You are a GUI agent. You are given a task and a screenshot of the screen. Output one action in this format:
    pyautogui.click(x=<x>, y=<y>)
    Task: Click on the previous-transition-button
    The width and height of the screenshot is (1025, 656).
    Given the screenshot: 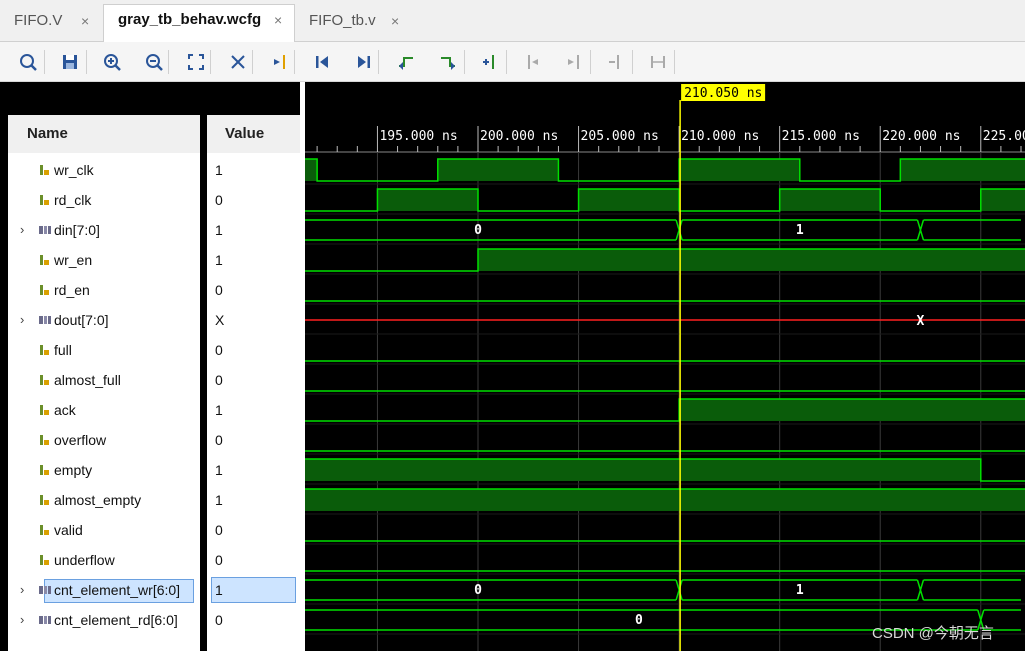 What is the action you would take?
    pyautogui.click(x=406, y=62)
    